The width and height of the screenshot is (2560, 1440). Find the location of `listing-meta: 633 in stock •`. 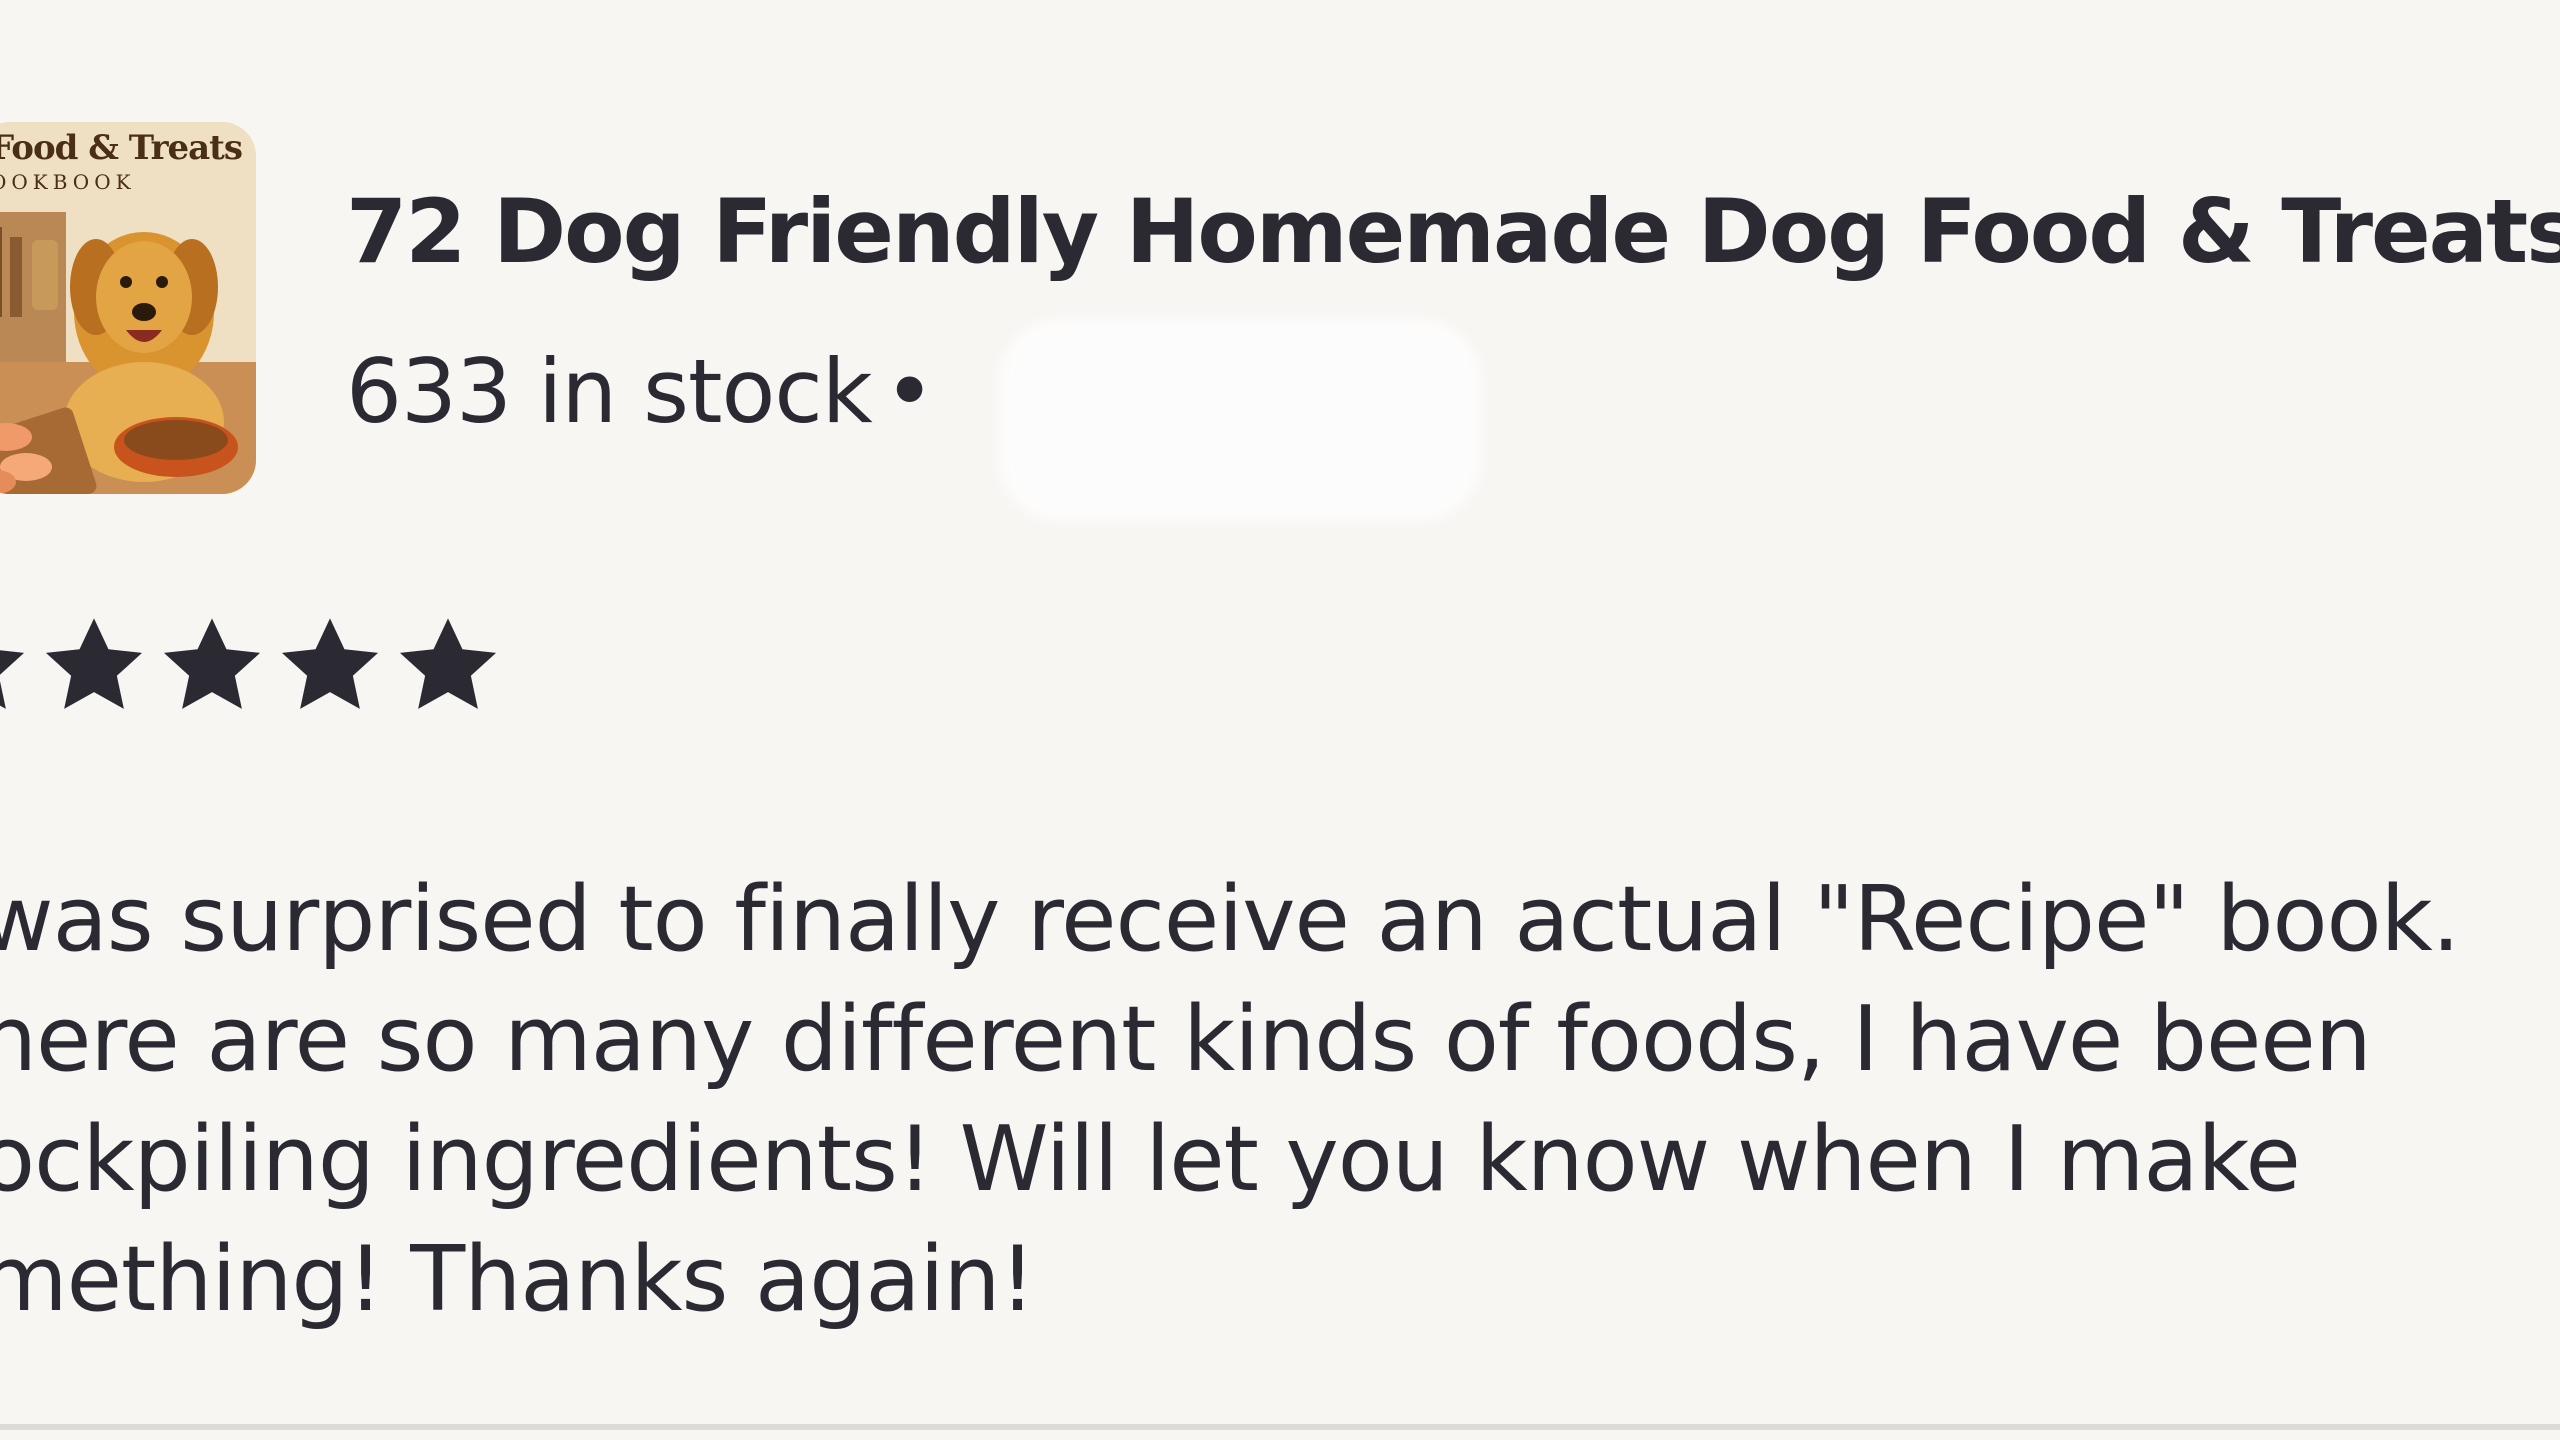

listing-meta: 633 in stock • is located at coordinates (641, 391).